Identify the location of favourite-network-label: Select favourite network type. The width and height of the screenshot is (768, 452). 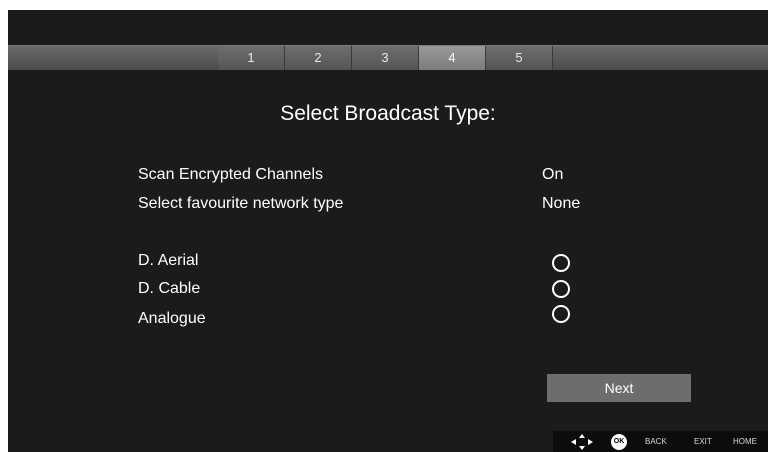
(240, 204).